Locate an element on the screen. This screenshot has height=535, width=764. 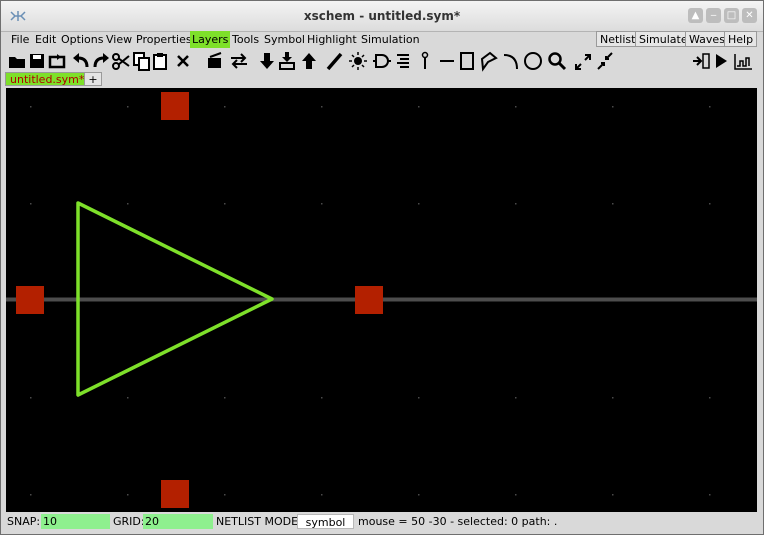
gate-icon is located at coordinates (381, 61).